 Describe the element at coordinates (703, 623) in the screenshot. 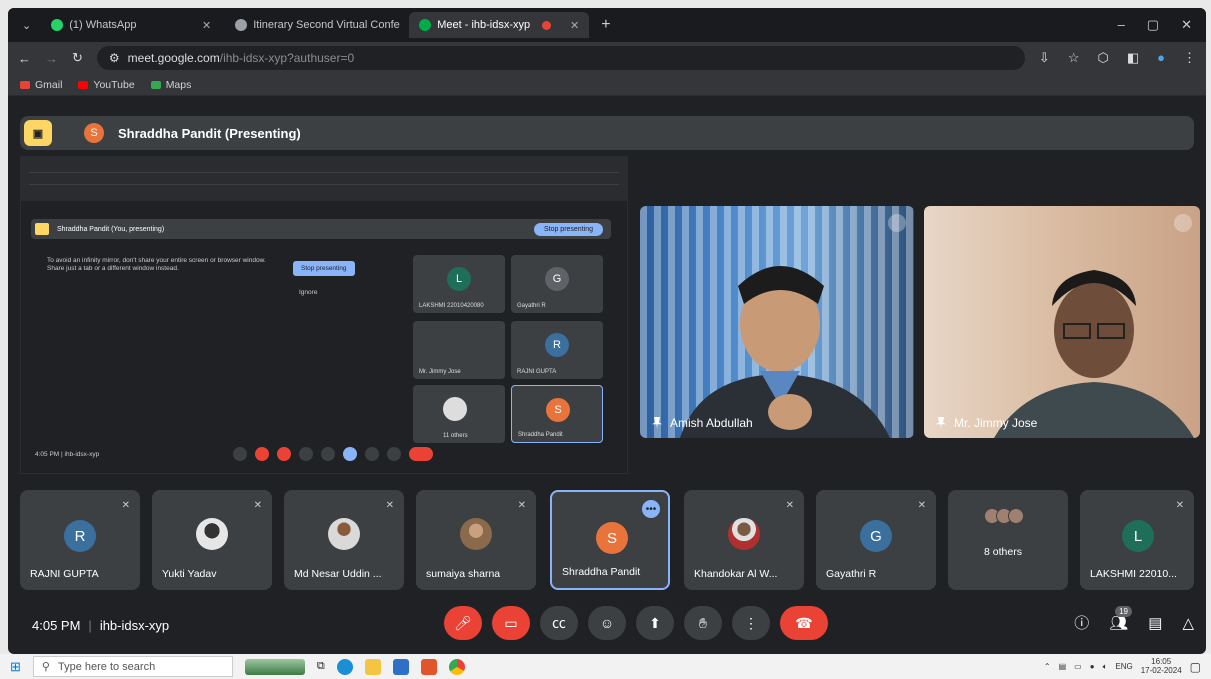

I see `raise-hand-button: ✋︎` at that location.